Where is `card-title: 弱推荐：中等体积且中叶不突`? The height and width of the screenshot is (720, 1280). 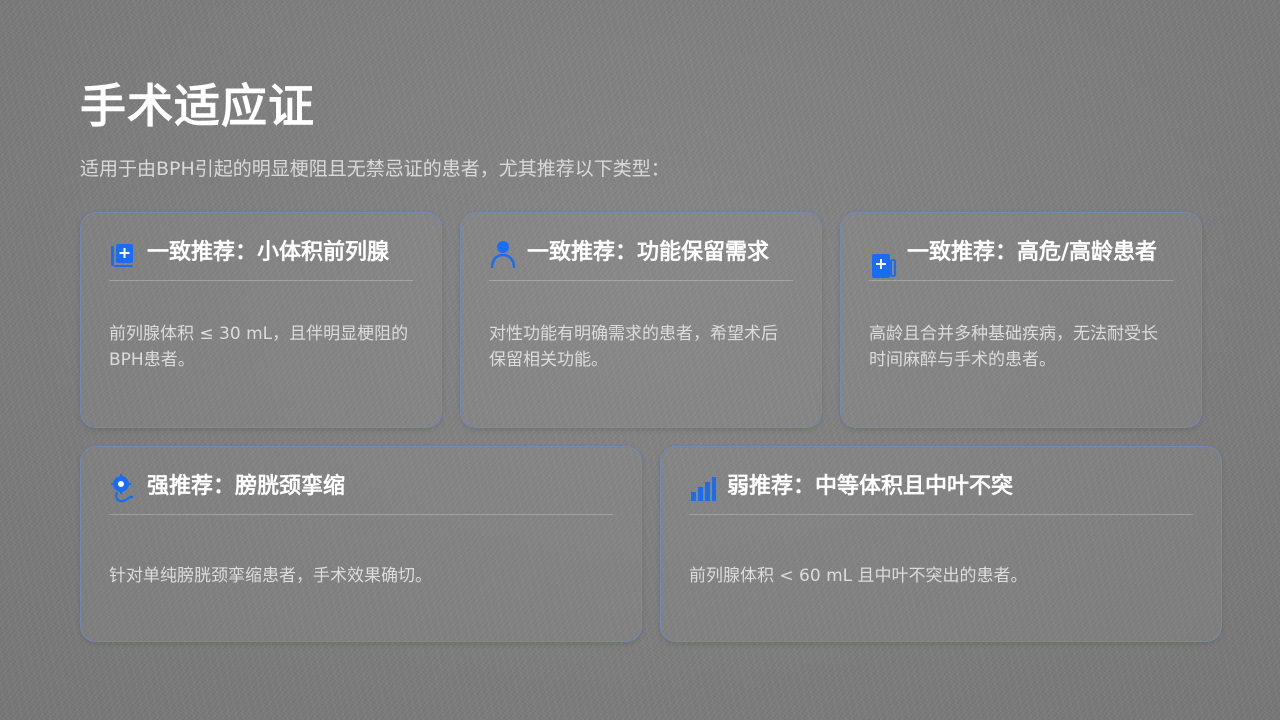
card-title: 弱推荐：中等体积且中叶不突 is located at coordinates (870, 486).